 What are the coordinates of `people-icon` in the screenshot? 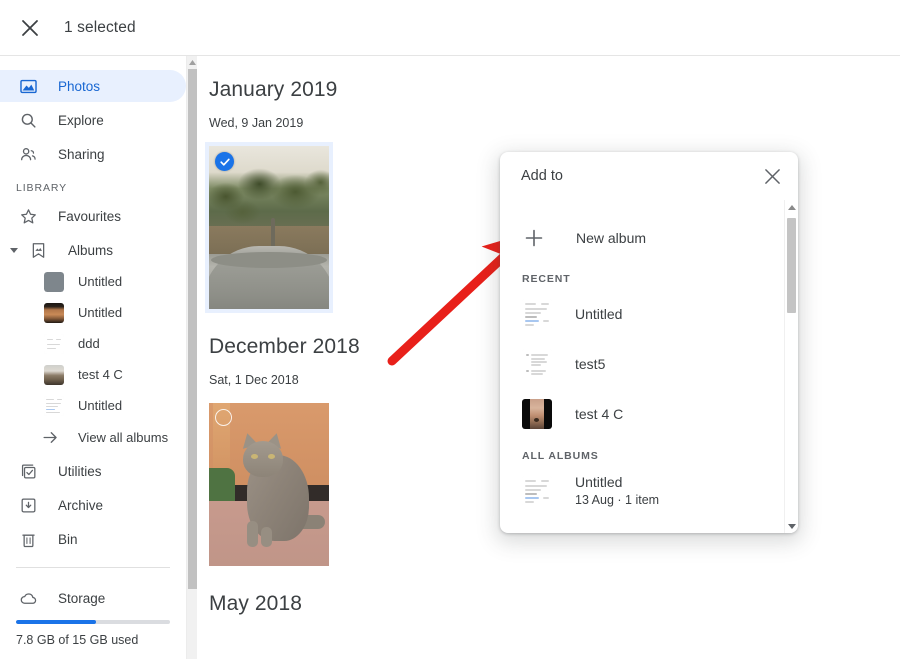 It's located at (28, 154).